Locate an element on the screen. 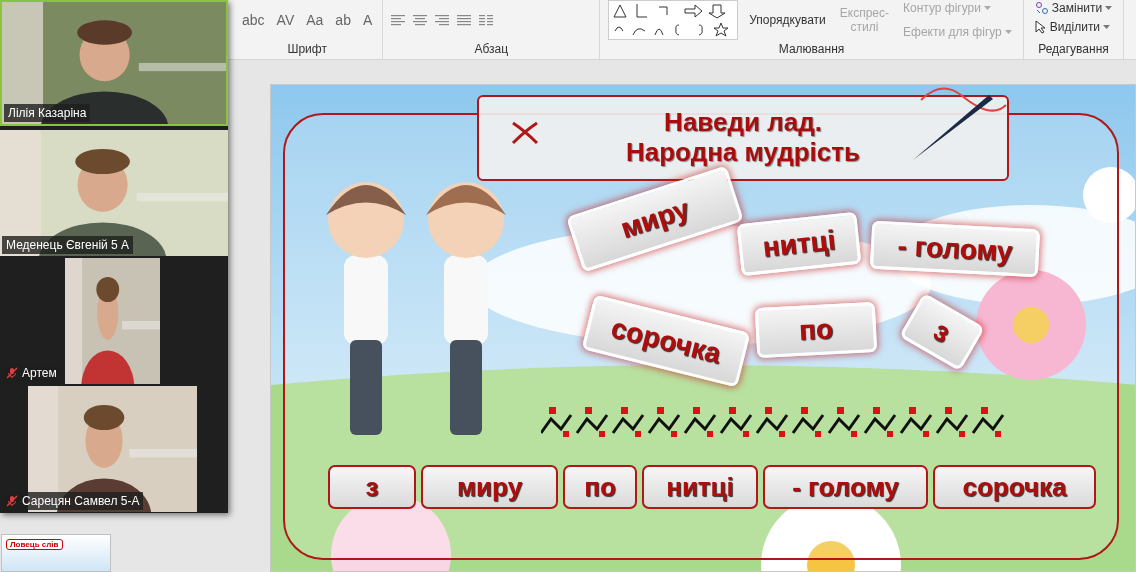  video-tile: Лілія Казаріна is located at coordinates (114, 63).